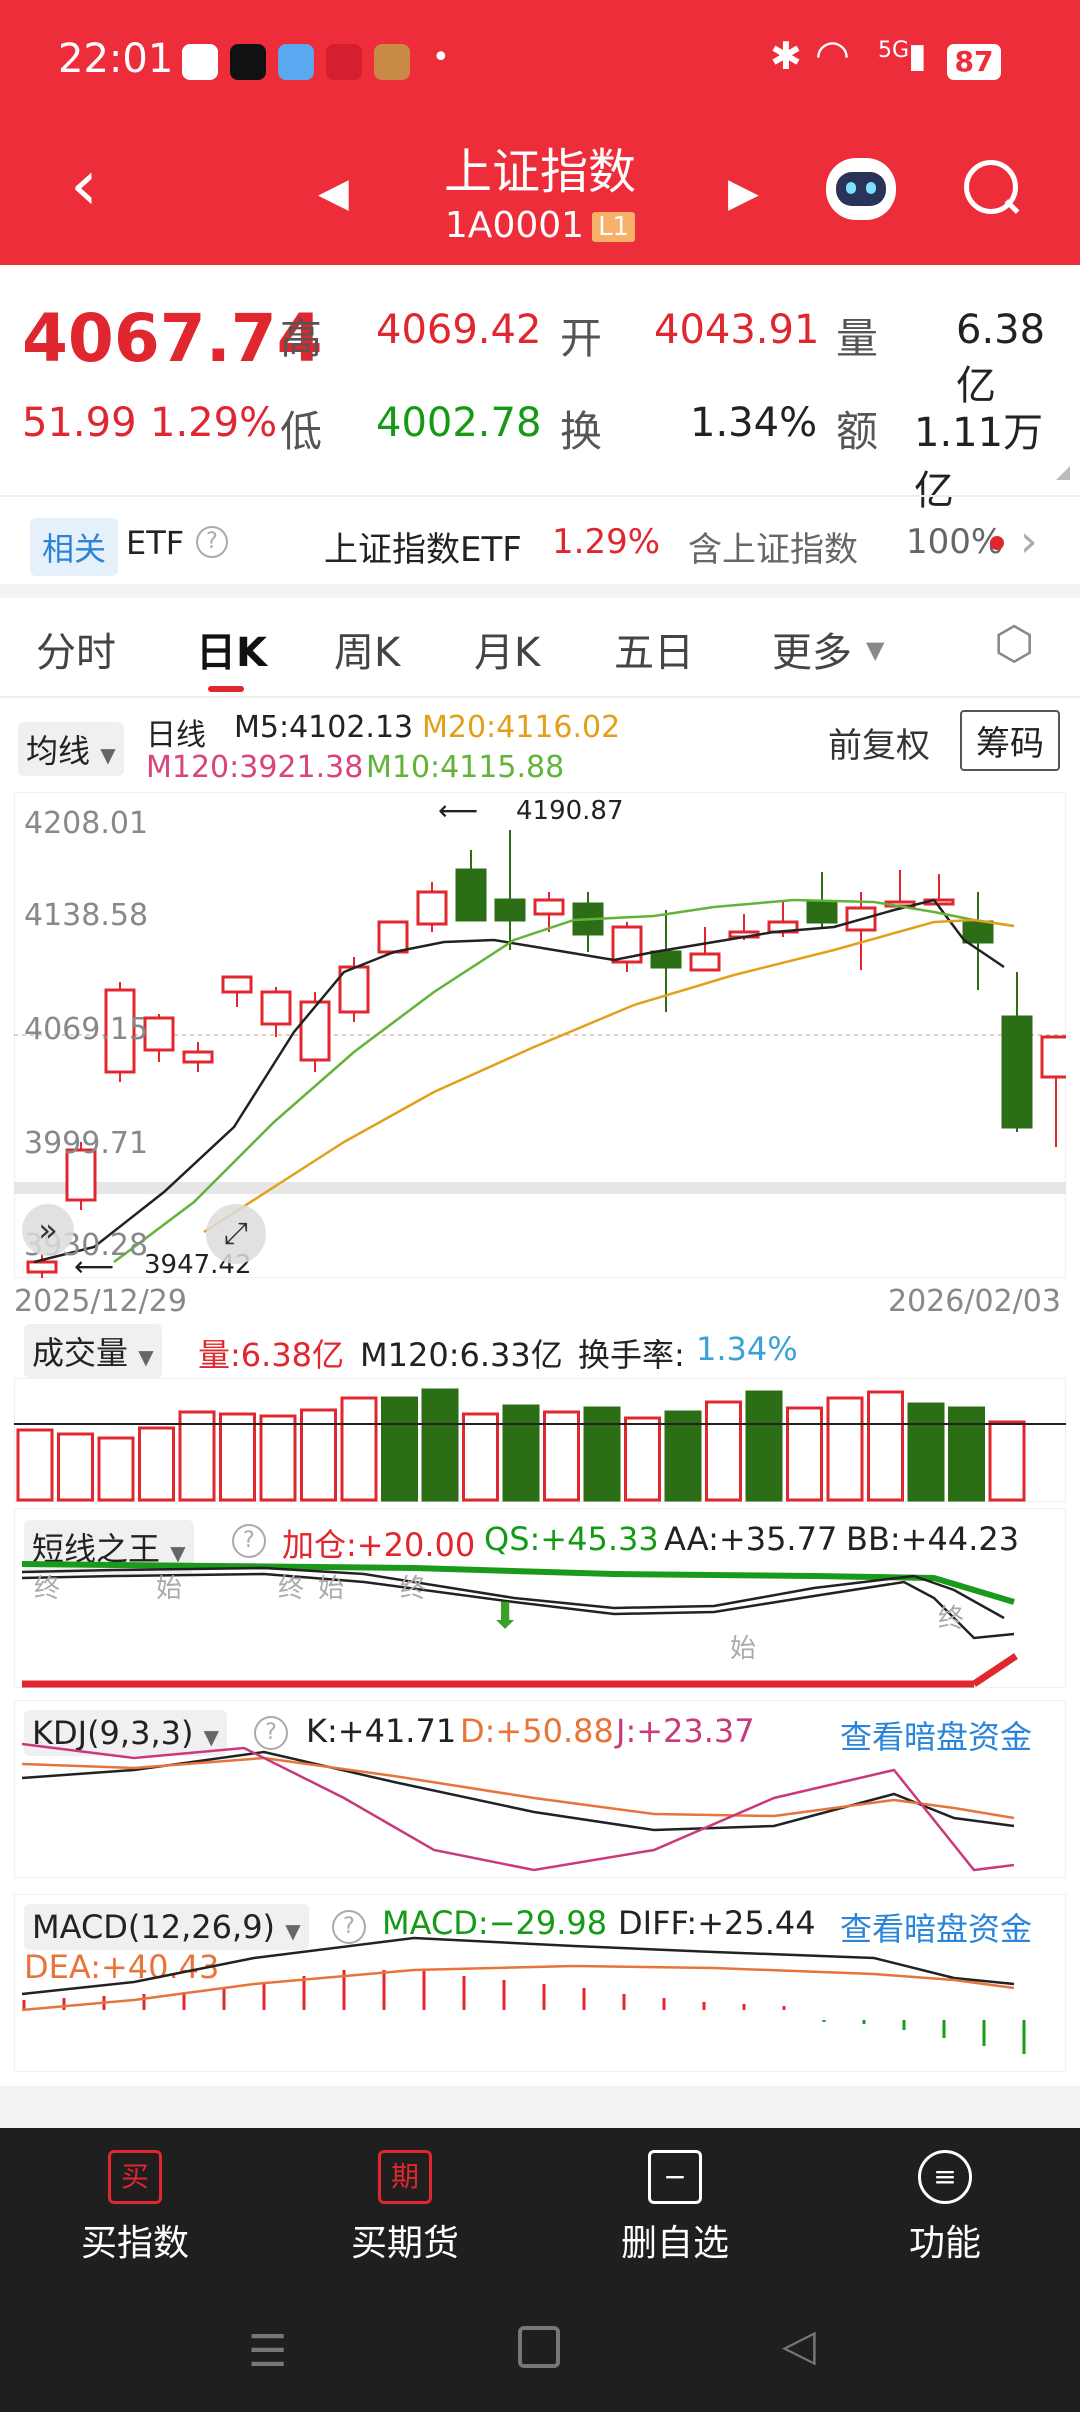 Image resolution: width=1080 pixels, height=2412 pixels. I want to click on ma-selector: 均线 ▼, so click(71, 749).